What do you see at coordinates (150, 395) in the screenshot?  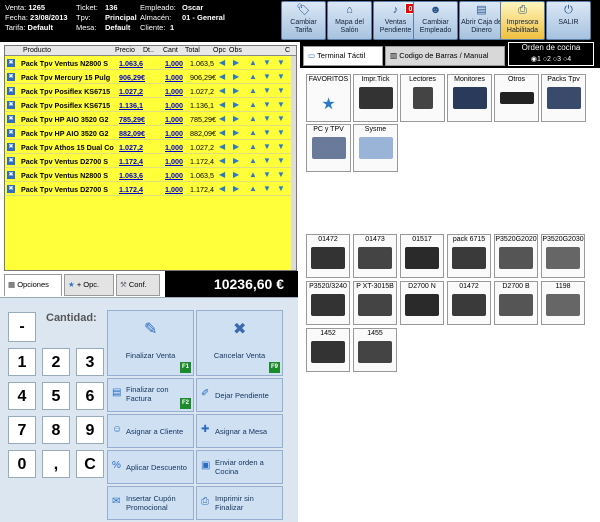 I see `finalizar-factura-button: ▤ Finalizar con Factura F2` at bounding box center [150, 395].